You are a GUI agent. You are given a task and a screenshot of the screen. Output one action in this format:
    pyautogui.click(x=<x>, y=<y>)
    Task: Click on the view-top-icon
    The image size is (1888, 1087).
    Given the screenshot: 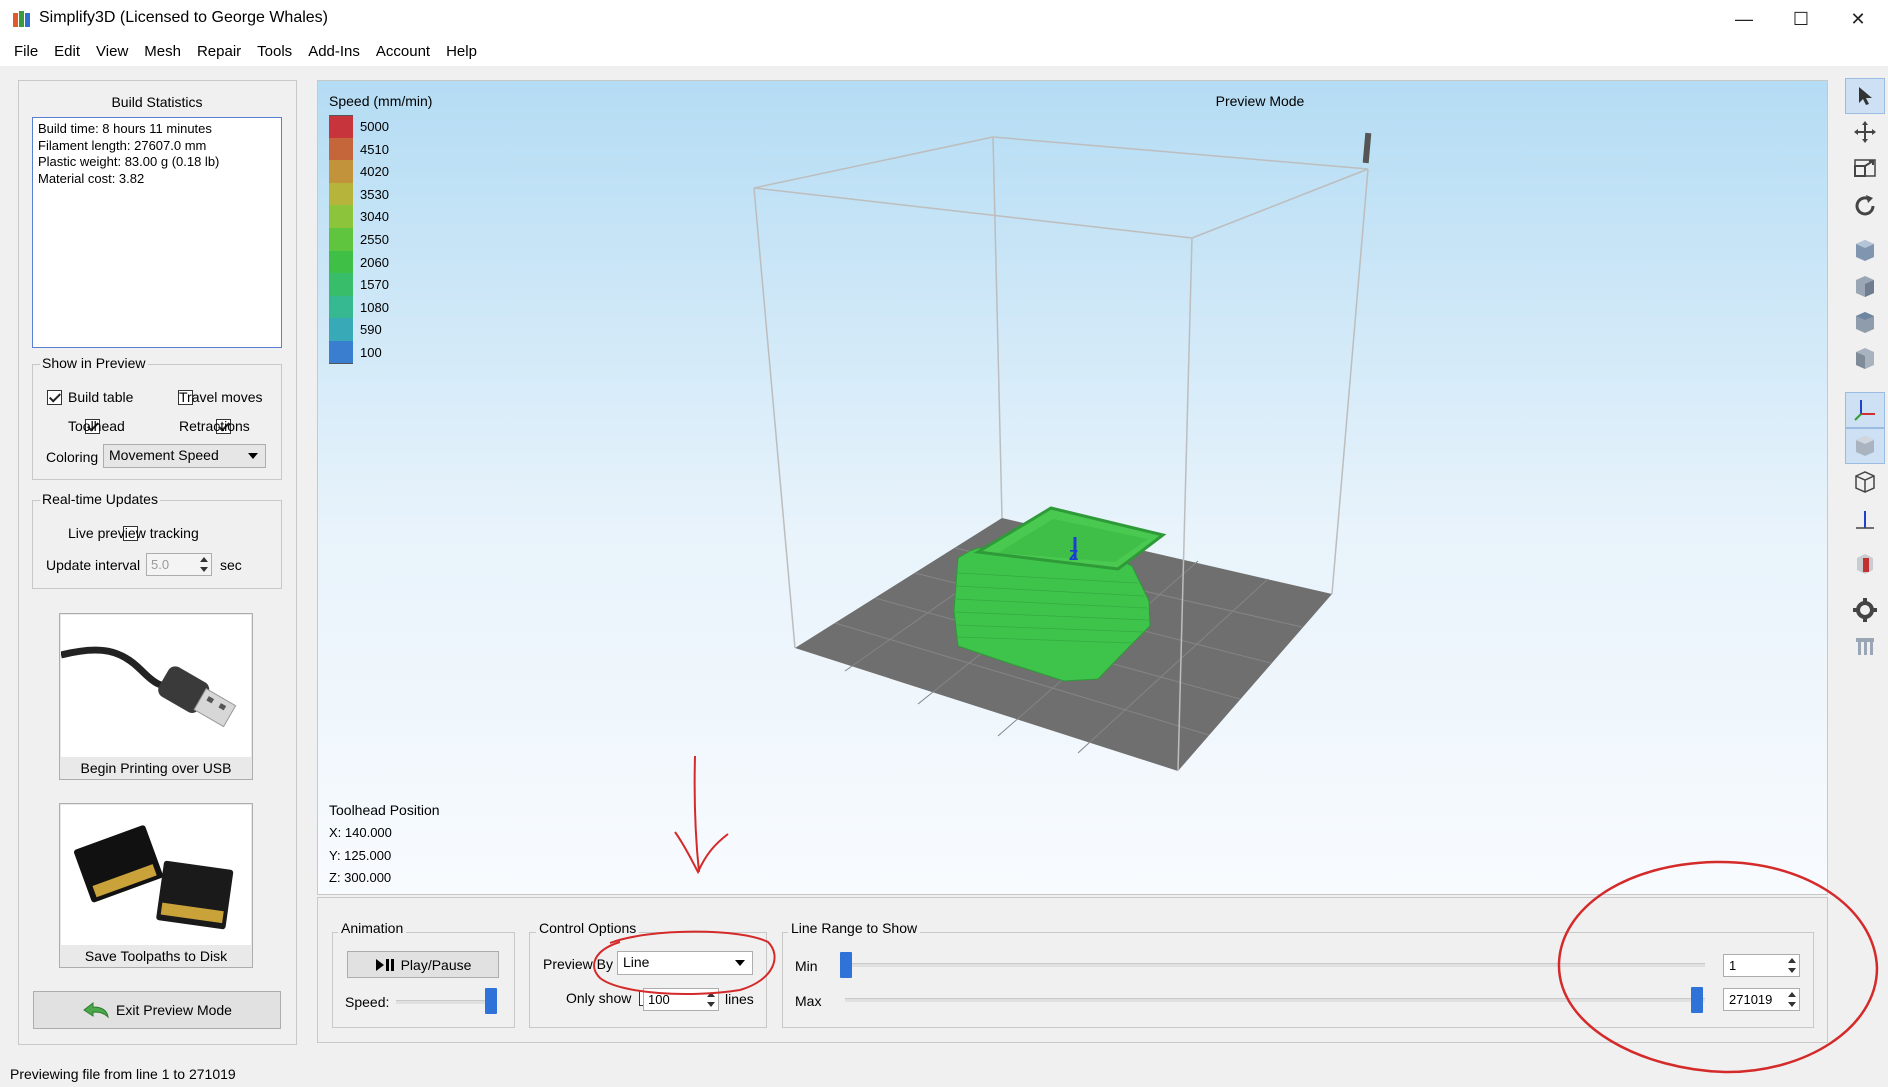 What is the action you would take?
    pyautogui.click(x=1865, y=322)
    